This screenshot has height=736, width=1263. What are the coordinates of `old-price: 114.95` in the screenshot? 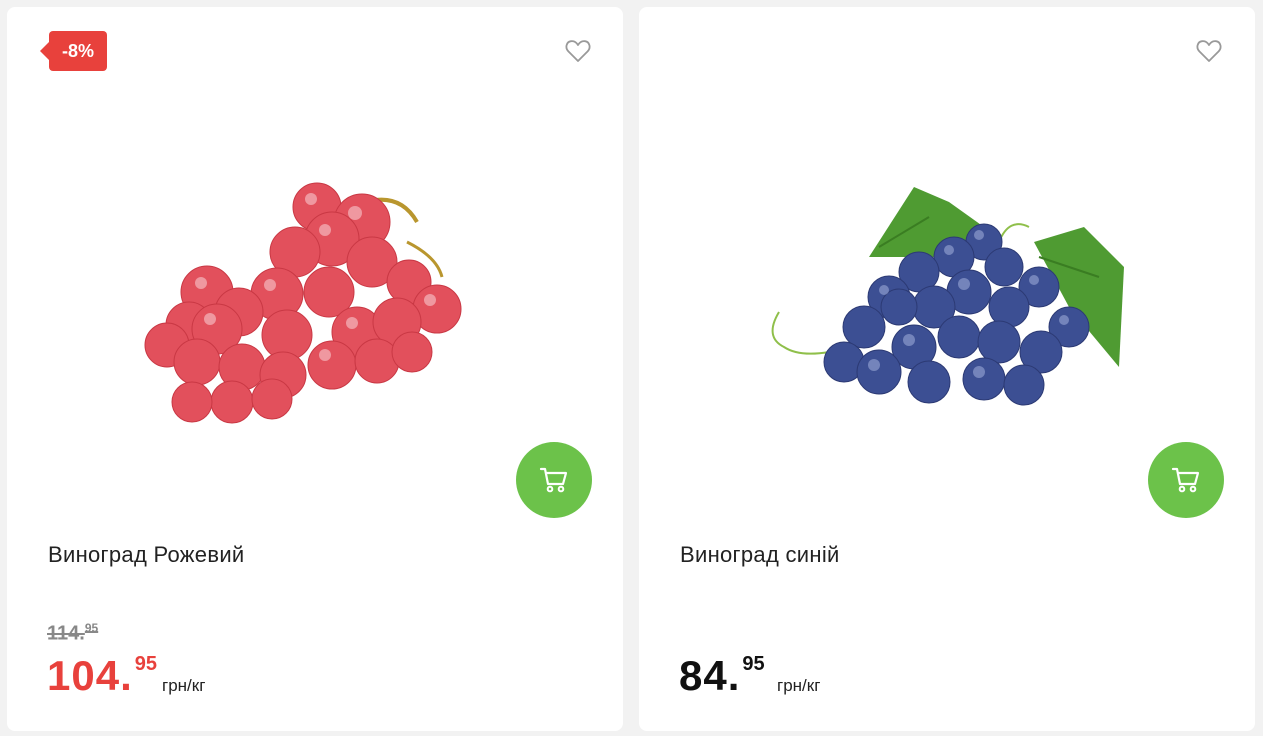 It's located at (73, 633).